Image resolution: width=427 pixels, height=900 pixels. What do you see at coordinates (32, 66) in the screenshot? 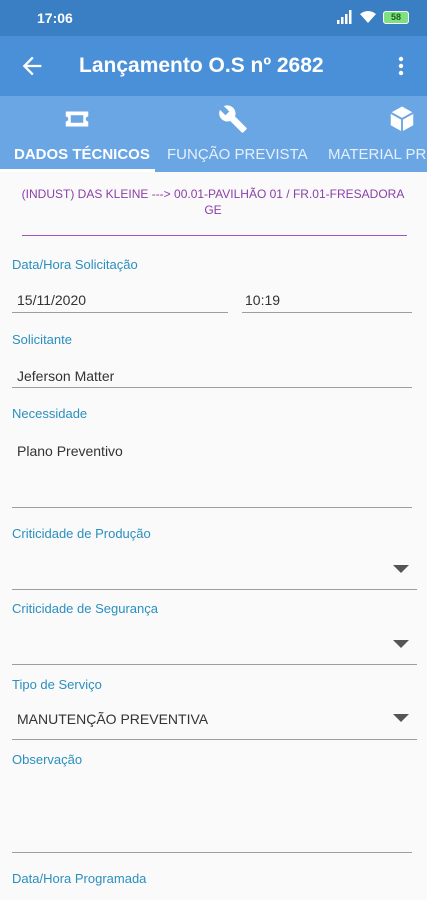
I see `back-arrow-icon` at bounding box center [32, 66].